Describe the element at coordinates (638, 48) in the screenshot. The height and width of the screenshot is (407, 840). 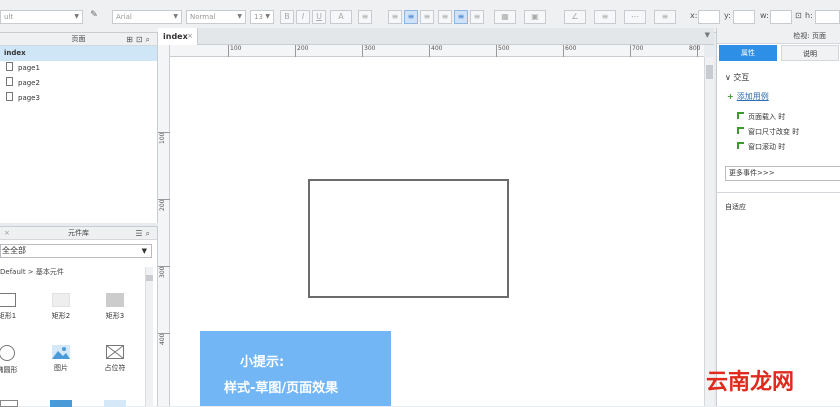
I see `ruler-label: 700` at that location.